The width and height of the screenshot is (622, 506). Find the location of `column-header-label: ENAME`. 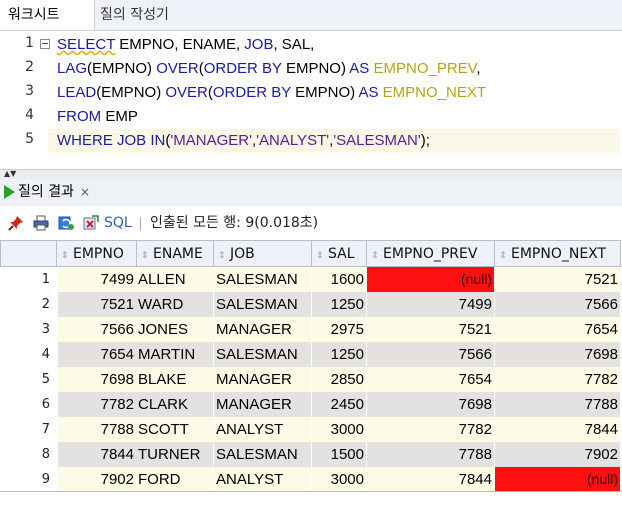

column-header-label: ENAME is located at coordinates (178, 254).